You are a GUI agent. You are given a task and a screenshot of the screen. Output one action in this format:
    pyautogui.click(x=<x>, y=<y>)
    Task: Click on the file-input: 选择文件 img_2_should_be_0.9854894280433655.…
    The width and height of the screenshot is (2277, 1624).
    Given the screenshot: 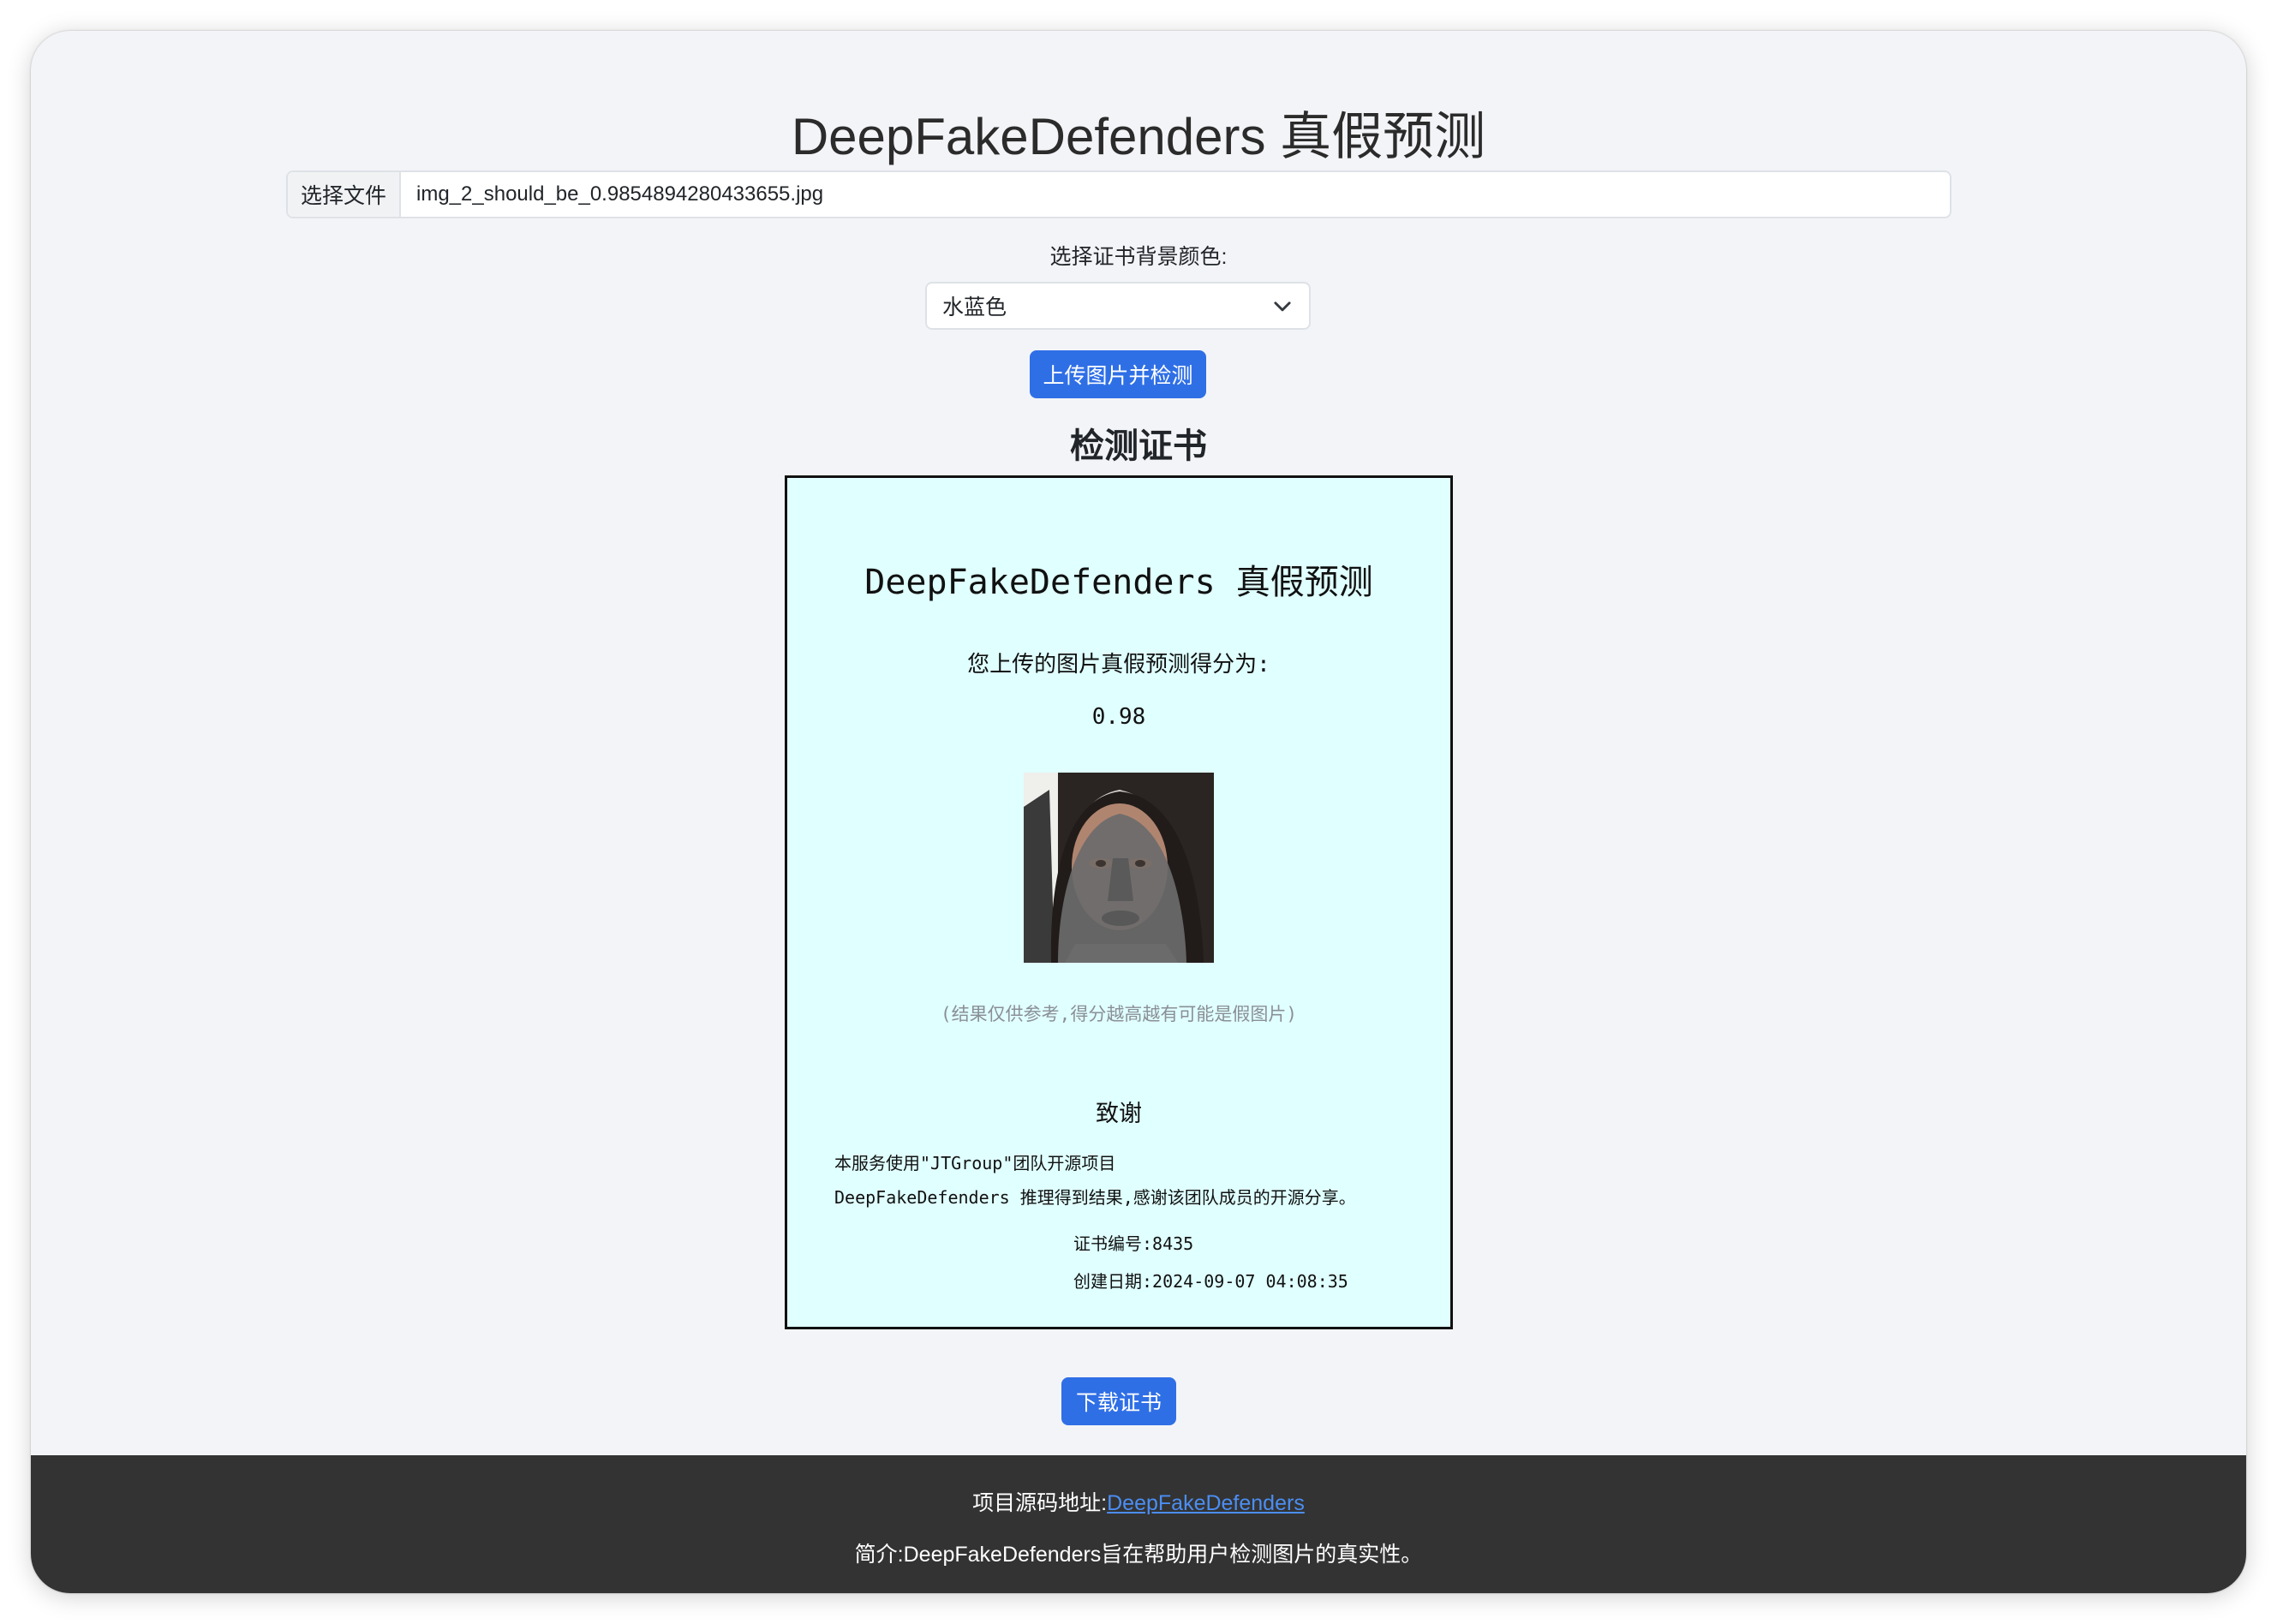 What is the action you would take?
    pyautogui.click(x=1119, y=194)
    